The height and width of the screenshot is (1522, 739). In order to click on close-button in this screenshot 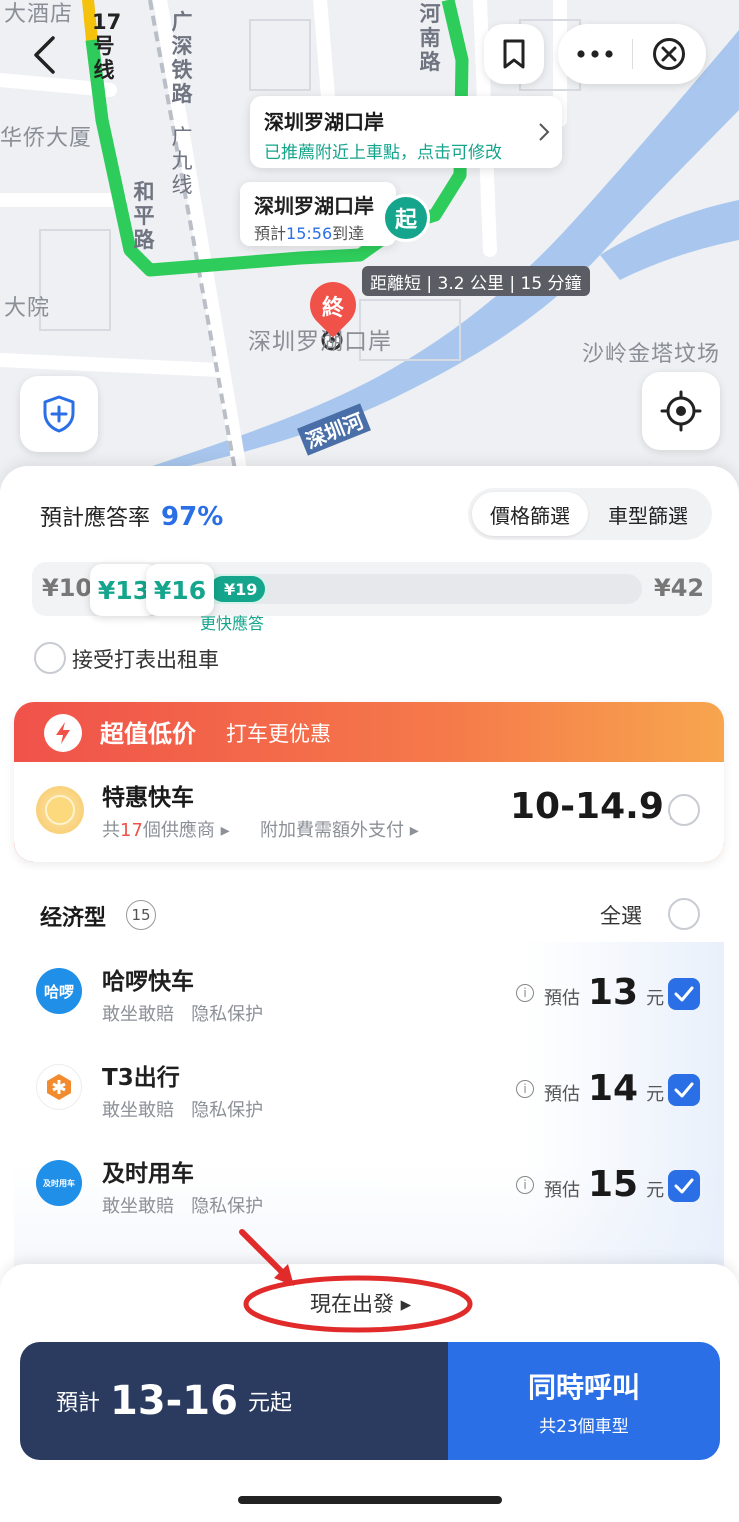, I will do `click(670, 54)`.